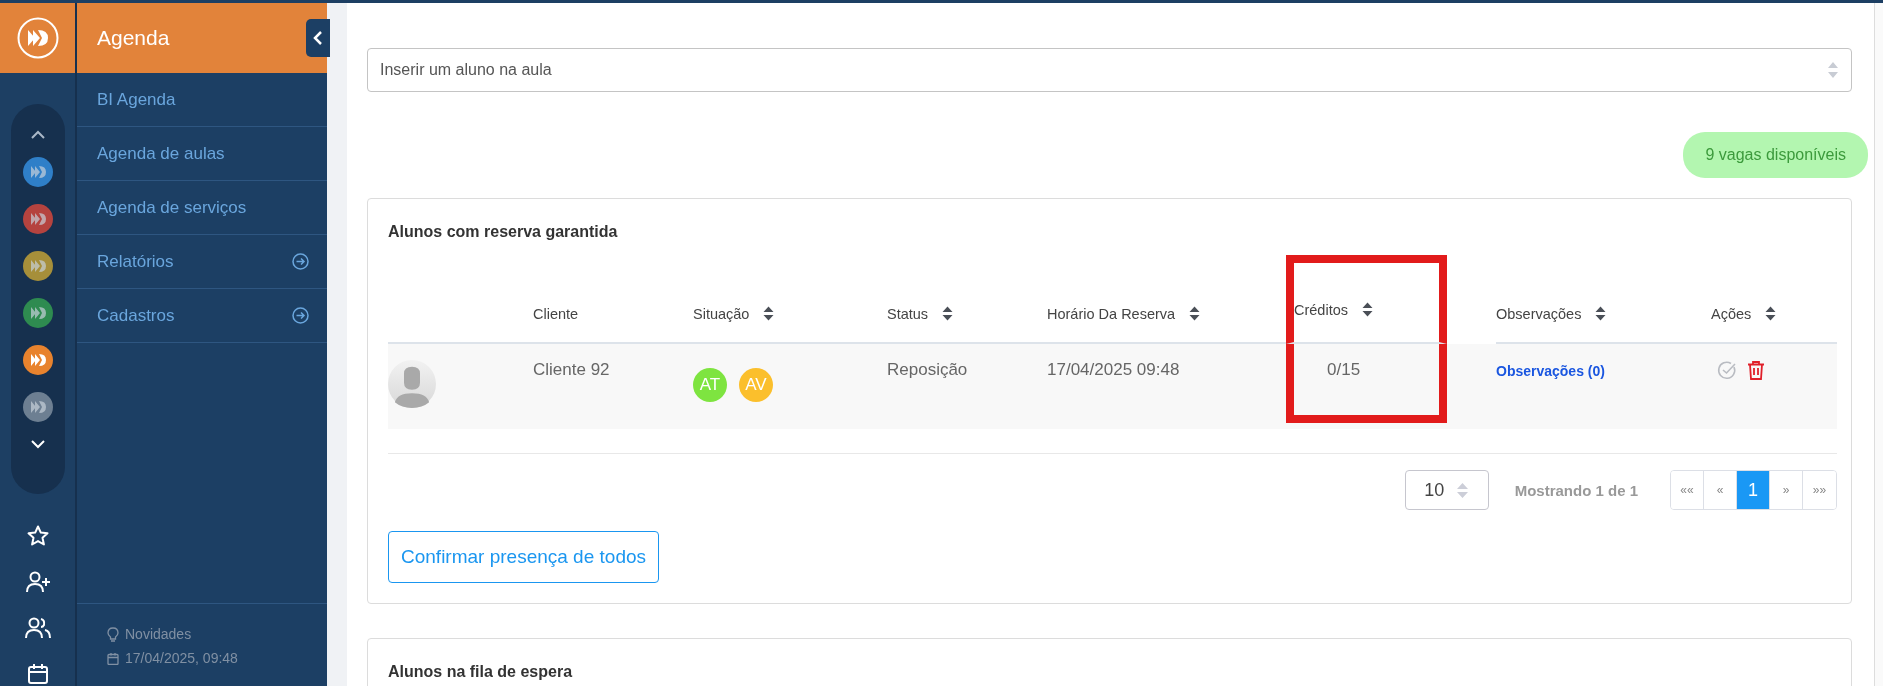  I want to click on chevron-down-icon, so click(37, 443).